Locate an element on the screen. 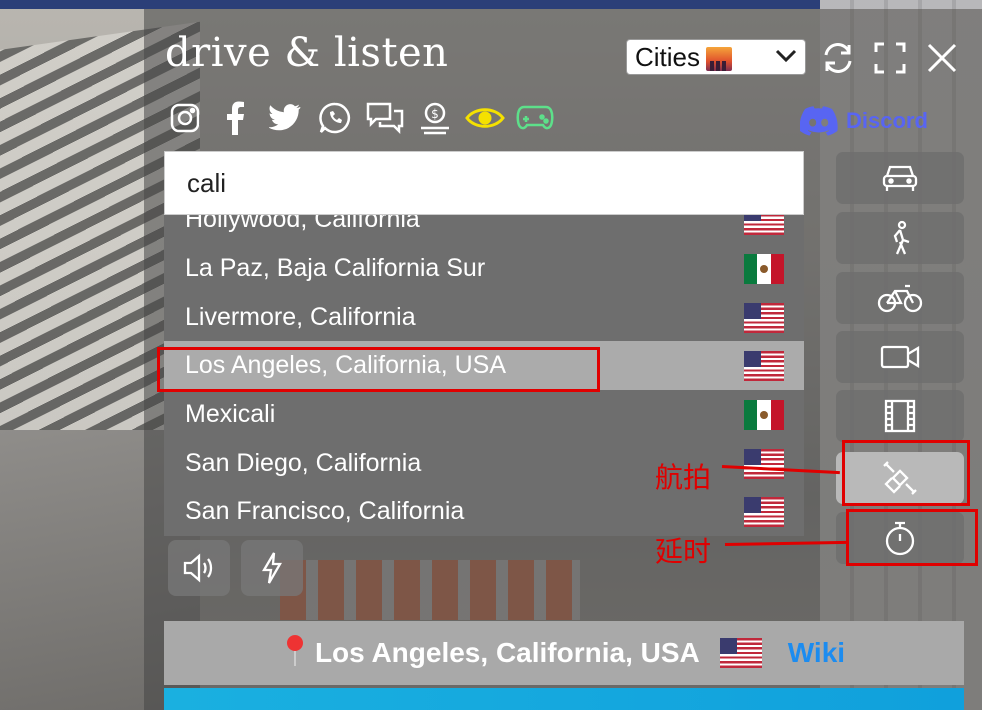 The image size is (982, 710). search-input: cali is located at coordinates (484, 183).